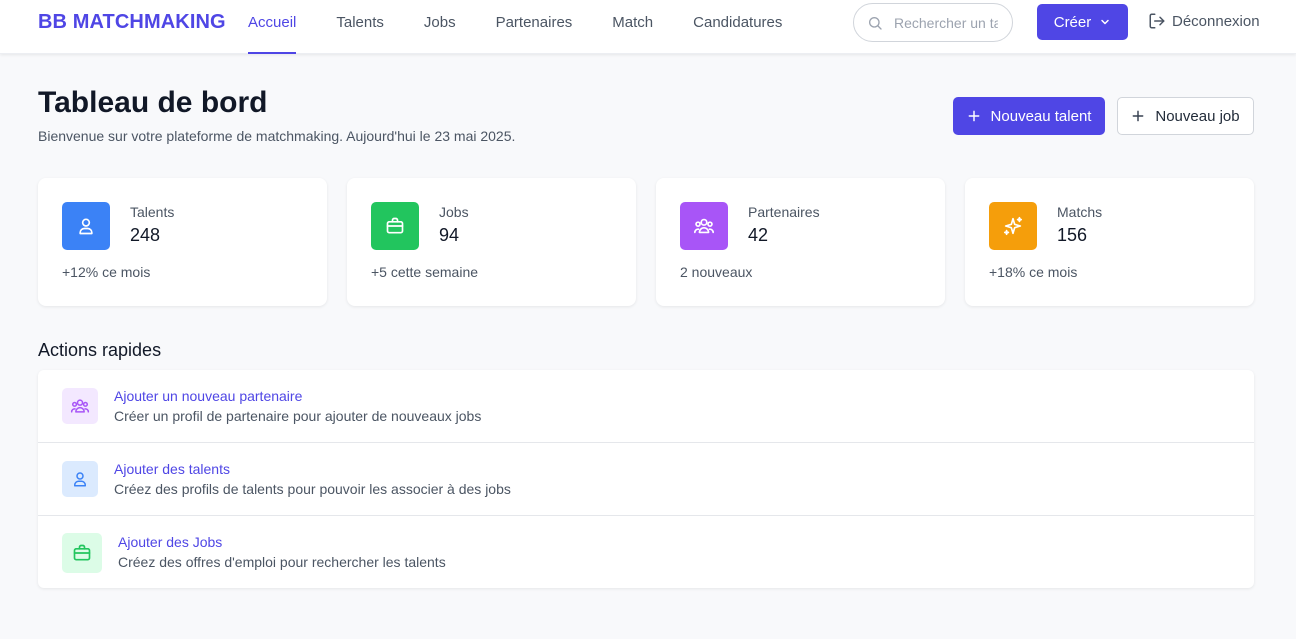 The image size is (1296, 639). Describe the element at coordinates (360, 27) in the screenshot. I see `nav-item-talents: Talents` at that location.